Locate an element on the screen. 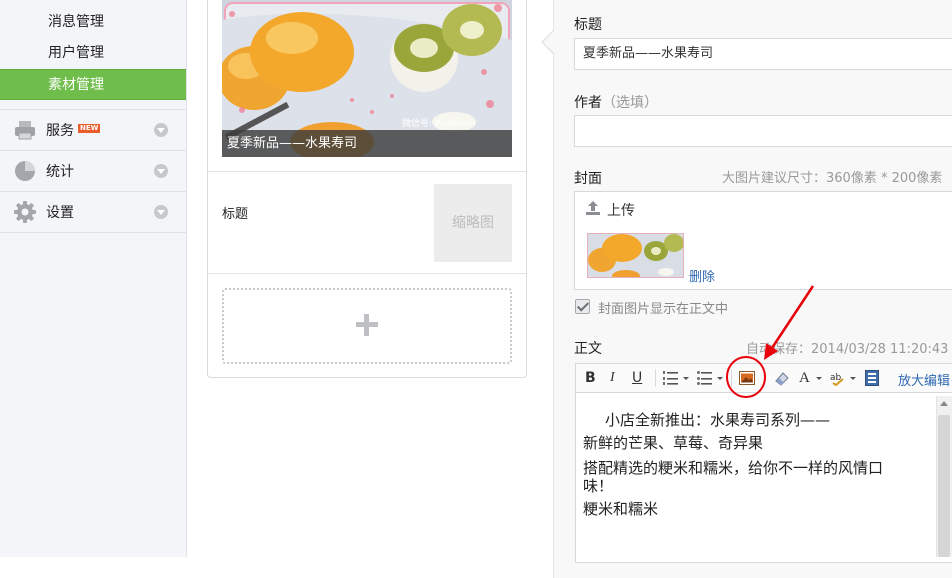 This screenshot has height=578, width=952. sidebar-menu-service-label: 服务 is located at coordinates (60, 131).